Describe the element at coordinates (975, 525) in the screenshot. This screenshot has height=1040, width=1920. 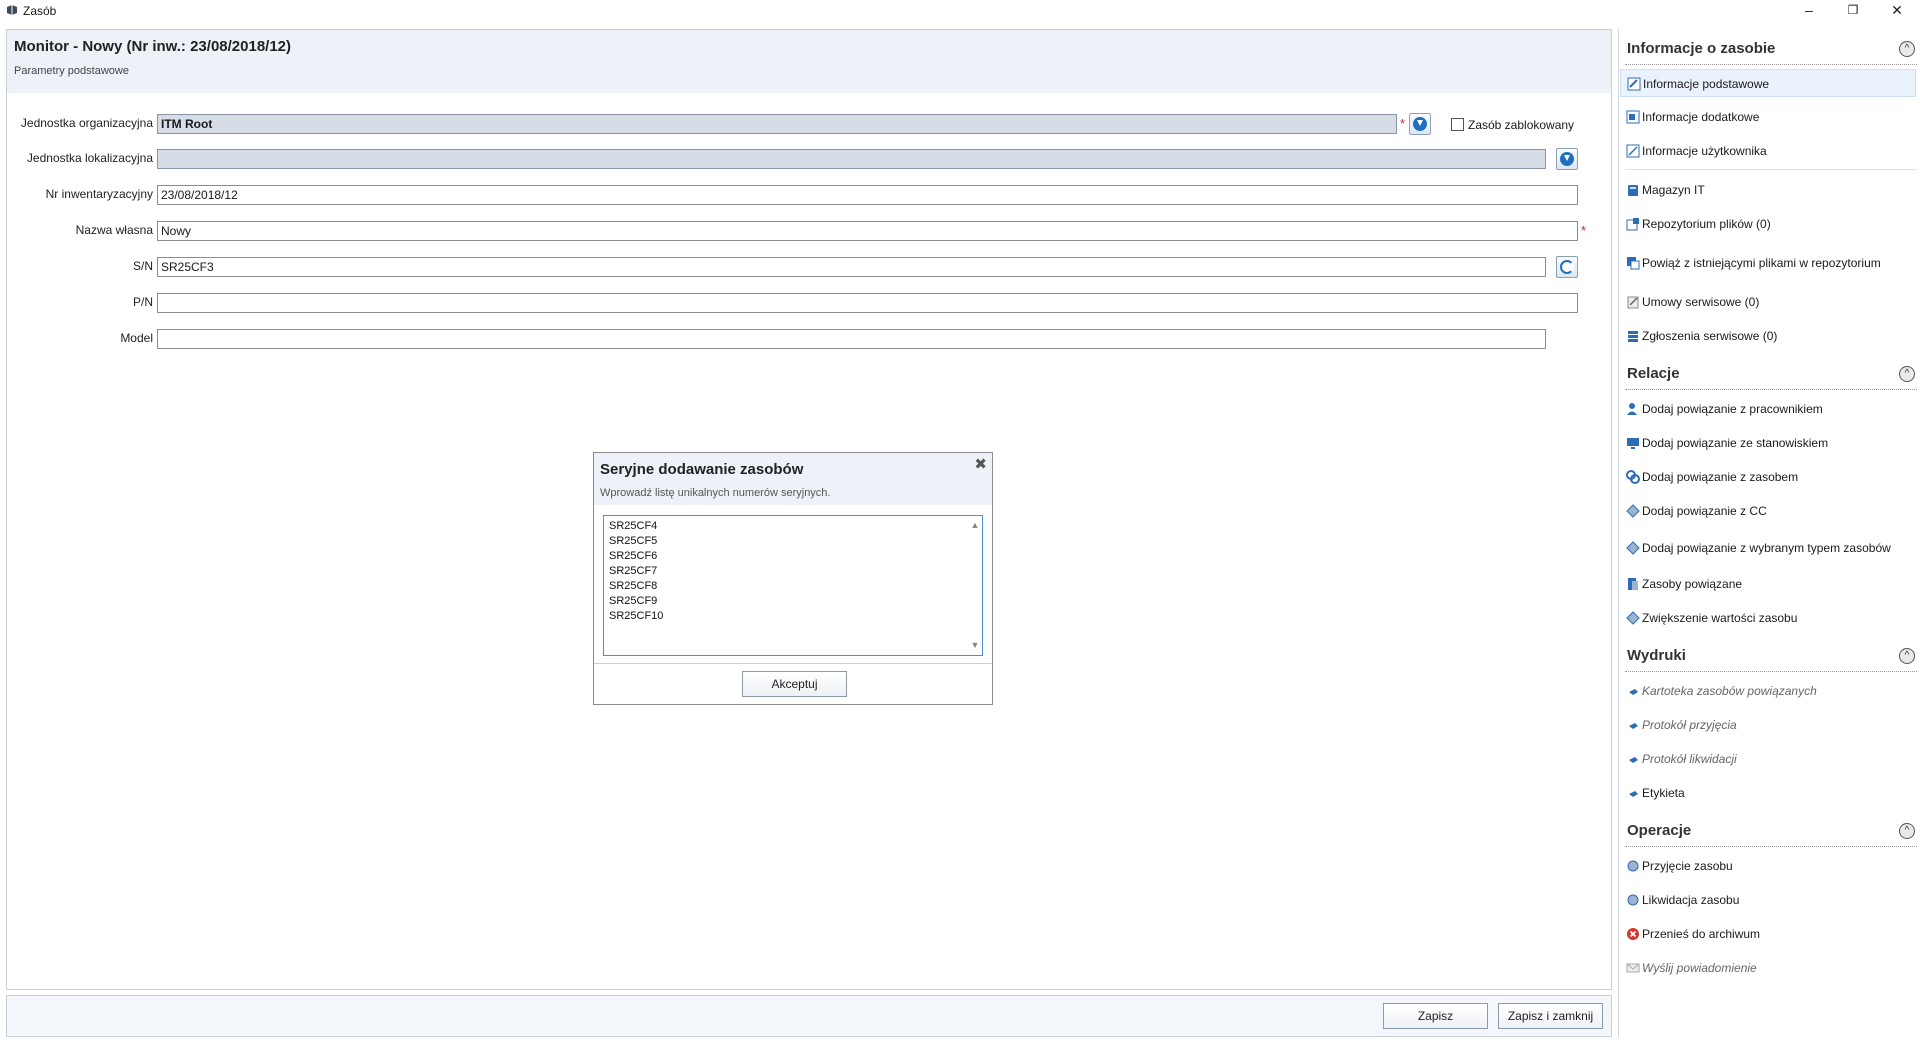
I see `scroll-up-icon: ▲` at that location.